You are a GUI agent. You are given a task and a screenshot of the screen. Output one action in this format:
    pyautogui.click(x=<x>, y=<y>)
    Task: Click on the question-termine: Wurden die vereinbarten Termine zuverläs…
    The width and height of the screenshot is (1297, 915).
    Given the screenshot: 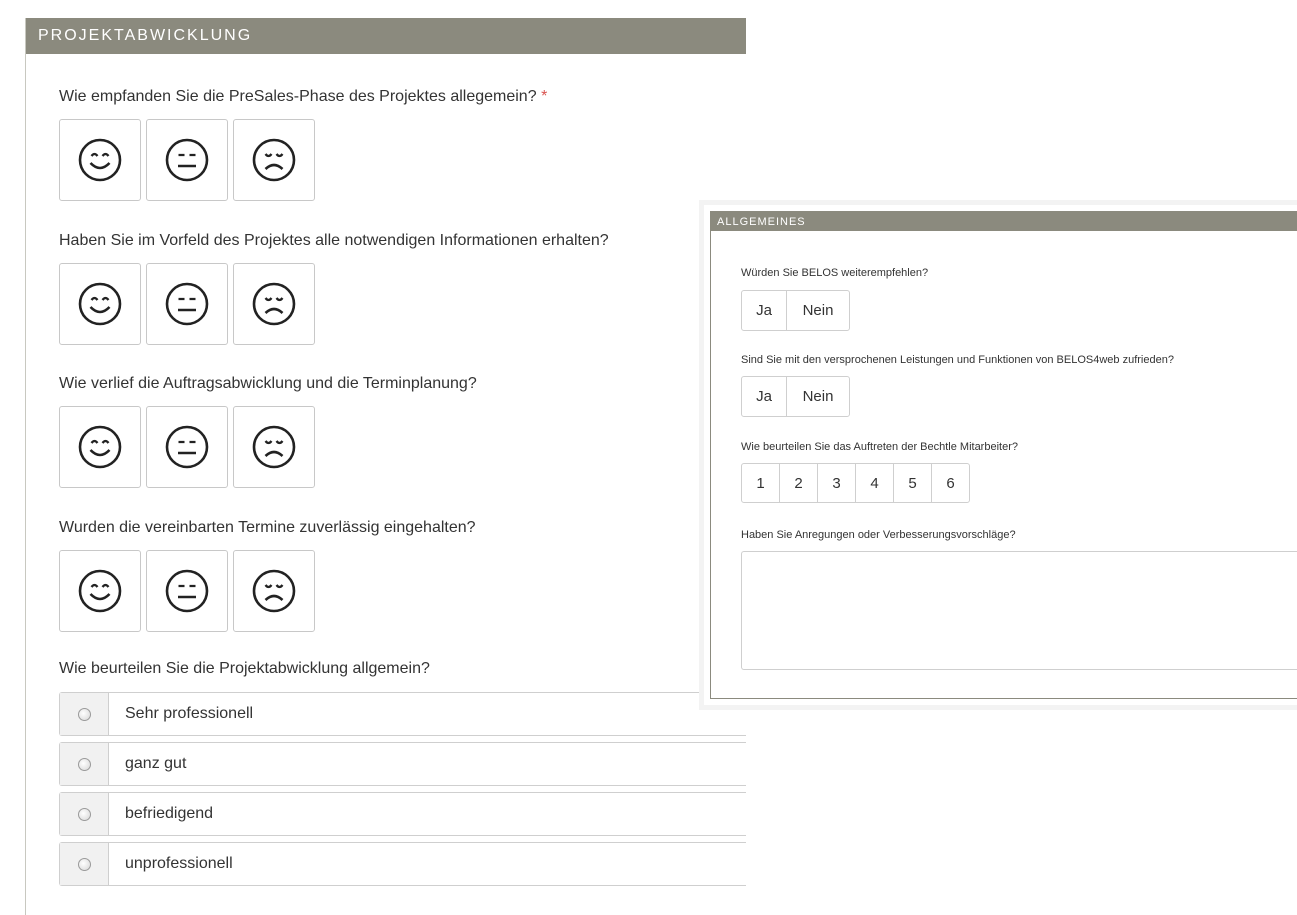 What is the action you would take?
    pyautogui.click(x=267, y=527)
    